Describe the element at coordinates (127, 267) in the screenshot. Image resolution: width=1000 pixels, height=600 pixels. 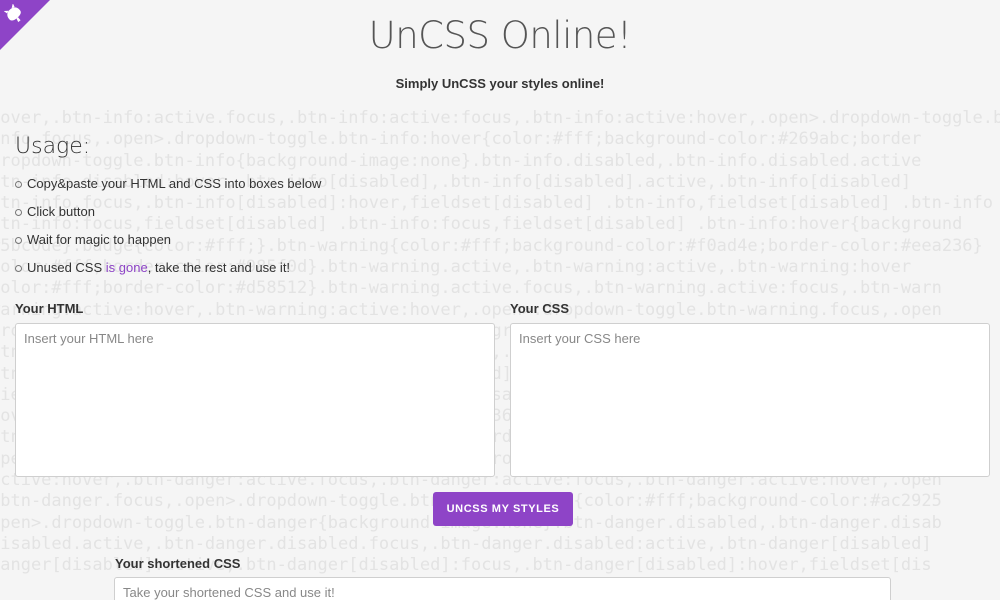
I see `is-gone-link: is gone` at that location.